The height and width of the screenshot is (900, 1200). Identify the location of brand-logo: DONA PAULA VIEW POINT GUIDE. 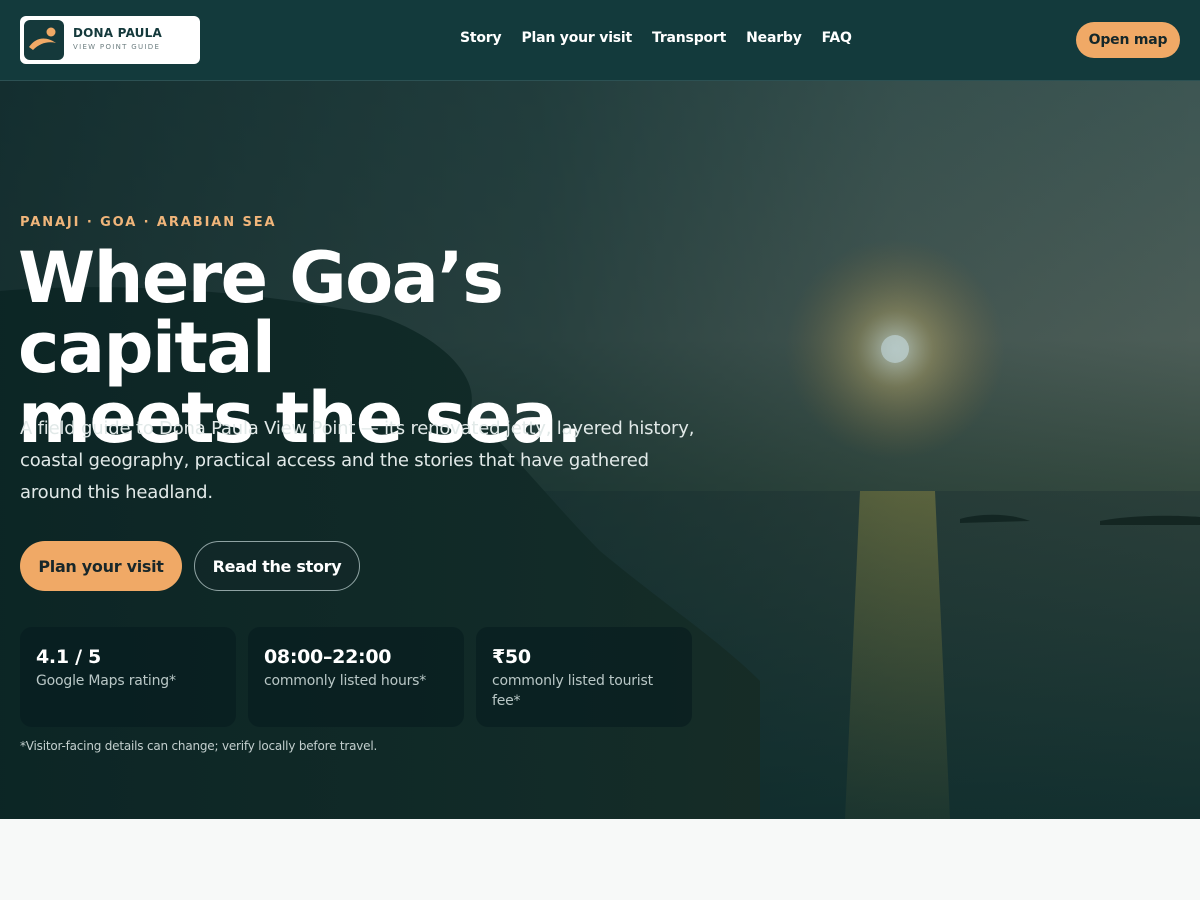
(110, 40).